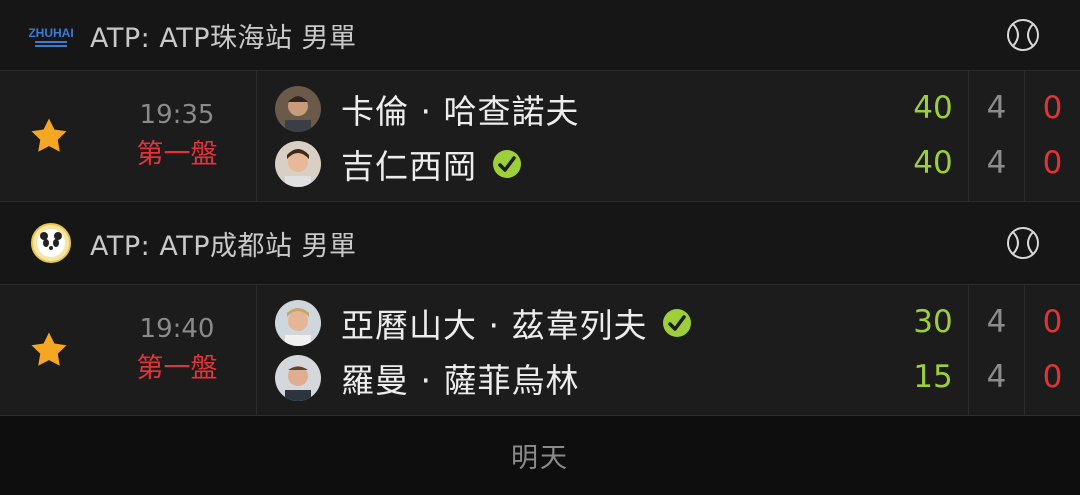  Describe the element at coordinates (933, 136) in the screenshot. I see `points-column: 40 40` at that location.